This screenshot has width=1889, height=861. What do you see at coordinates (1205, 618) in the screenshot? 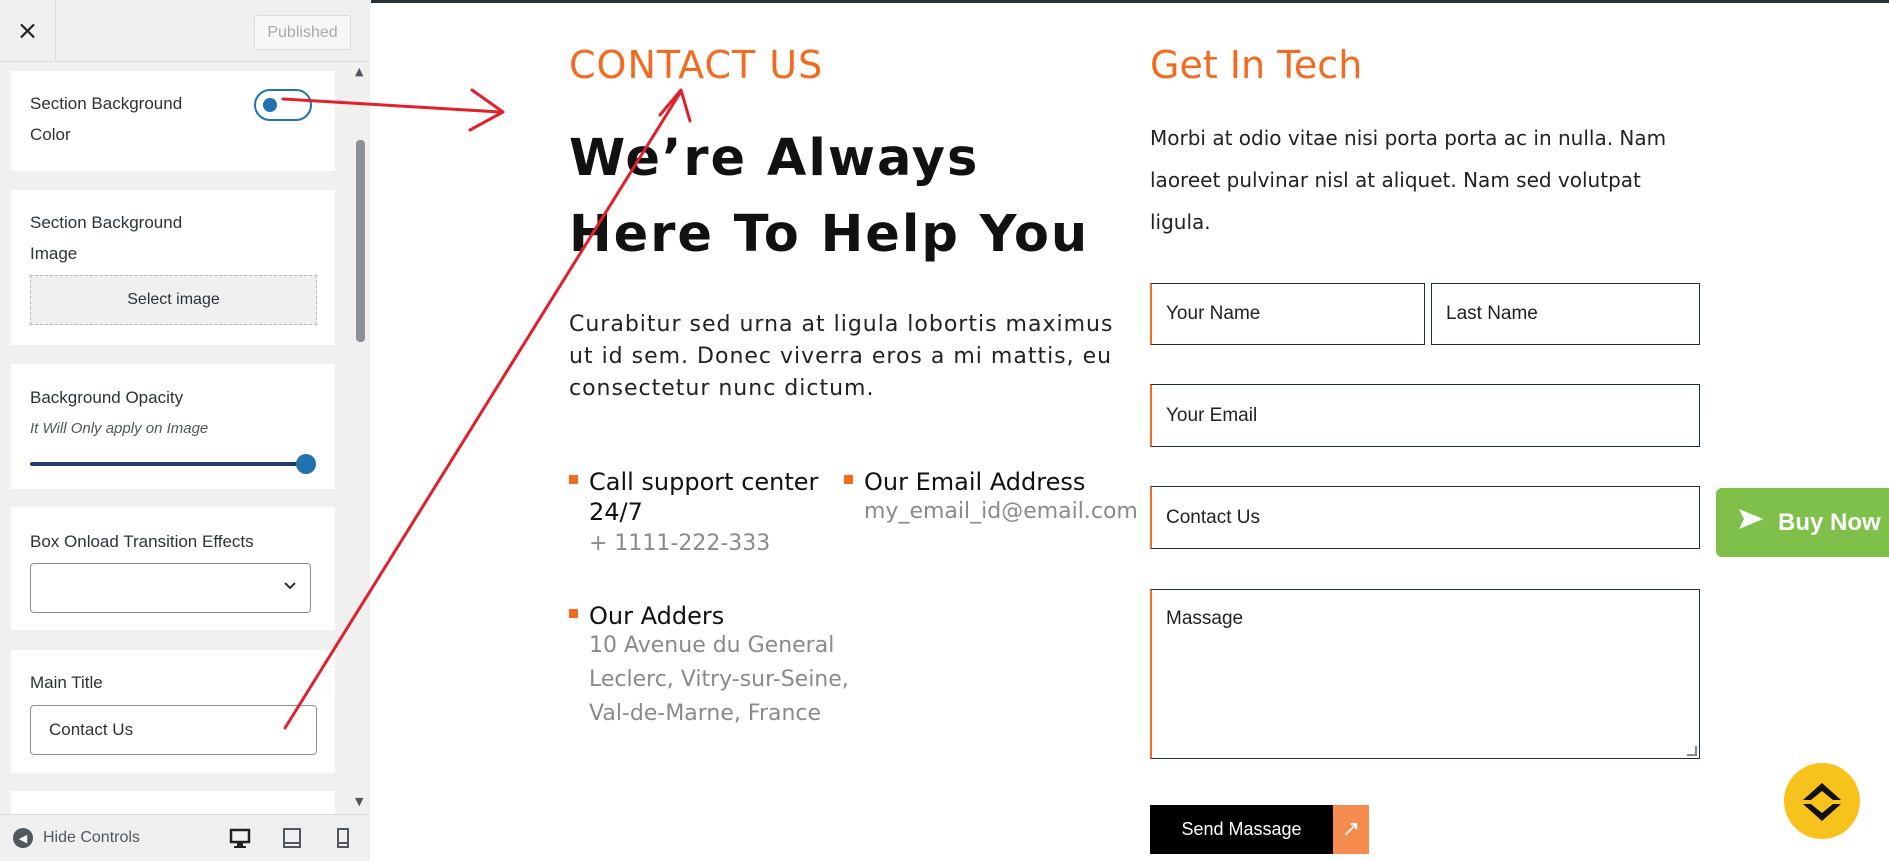
I see `message-placeholder: Massage` at bounding box center [1205, 618].